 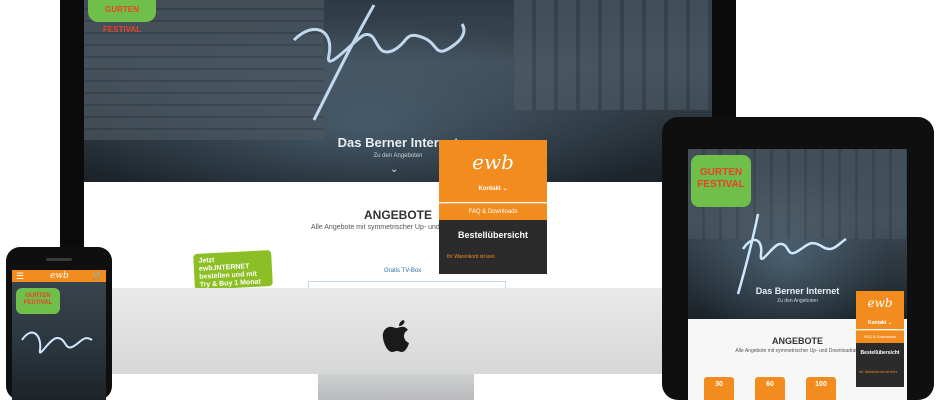 I want to click on hero-title: Das Berner Internet, so click(x=398, y=142).